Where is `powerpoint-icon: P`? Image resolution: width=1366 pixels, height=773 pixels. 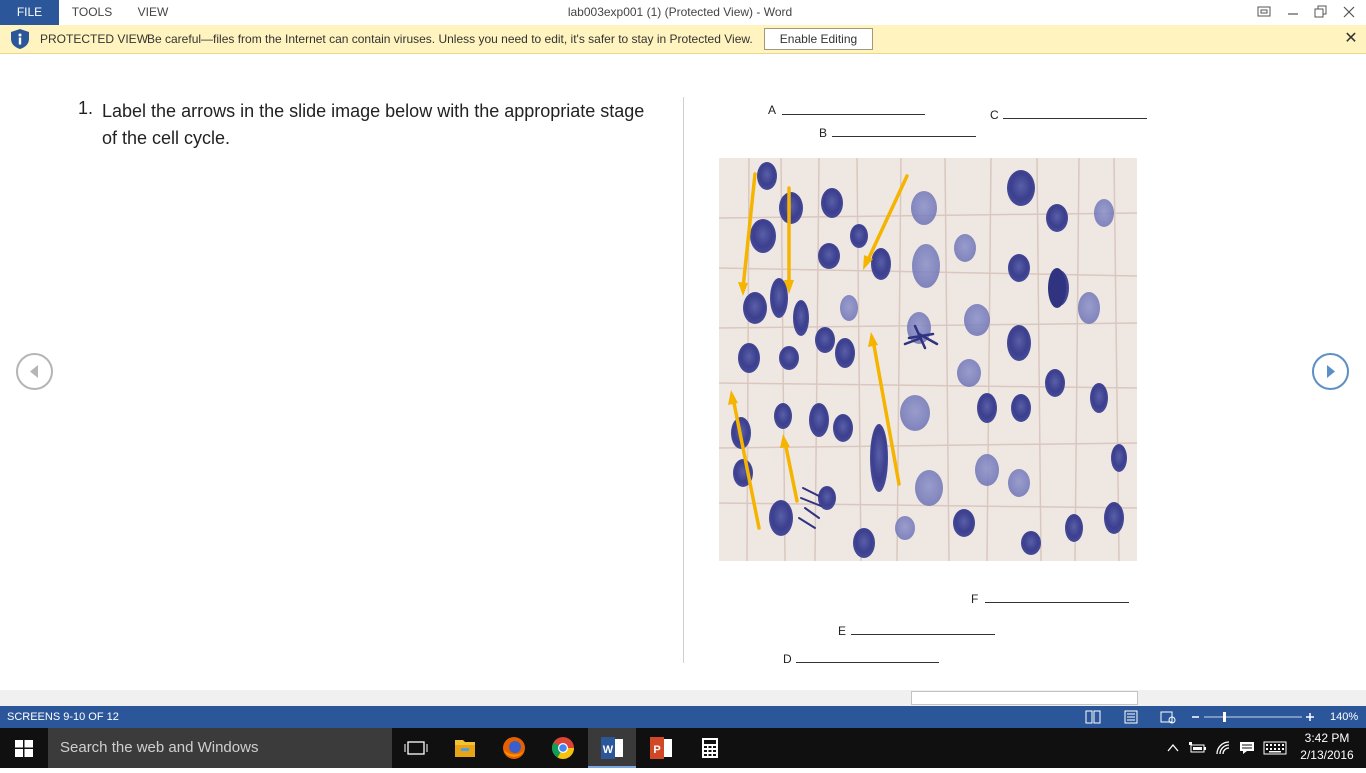
powerpoint-icon: P is located at coordinates (661, 748).